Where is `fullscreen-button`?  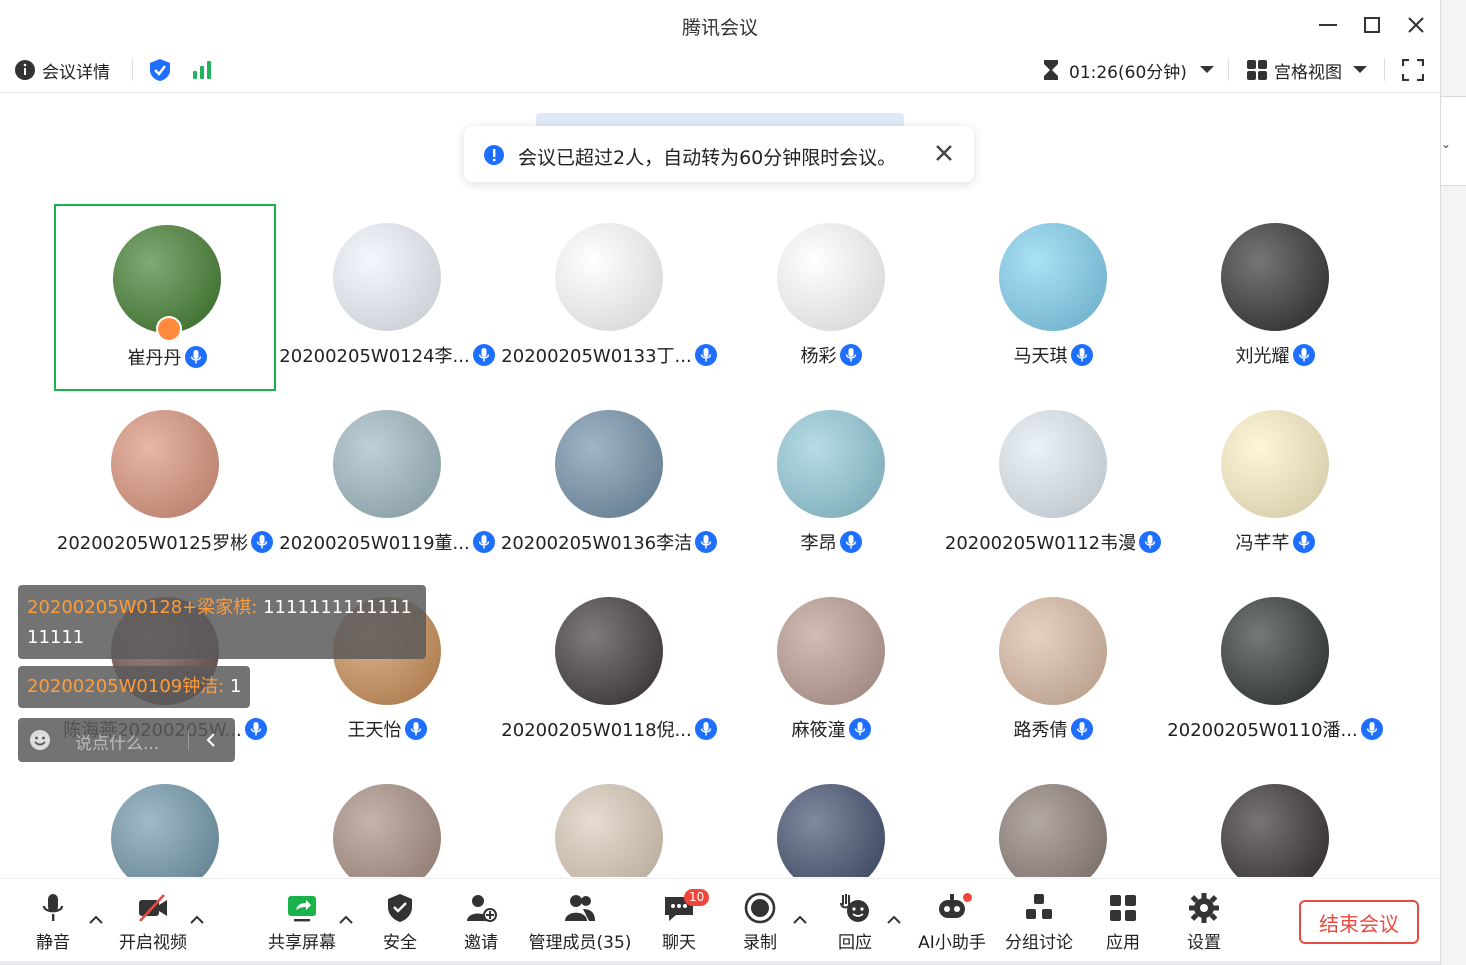
fullscreen-button is located at coordinates (1413, 70).